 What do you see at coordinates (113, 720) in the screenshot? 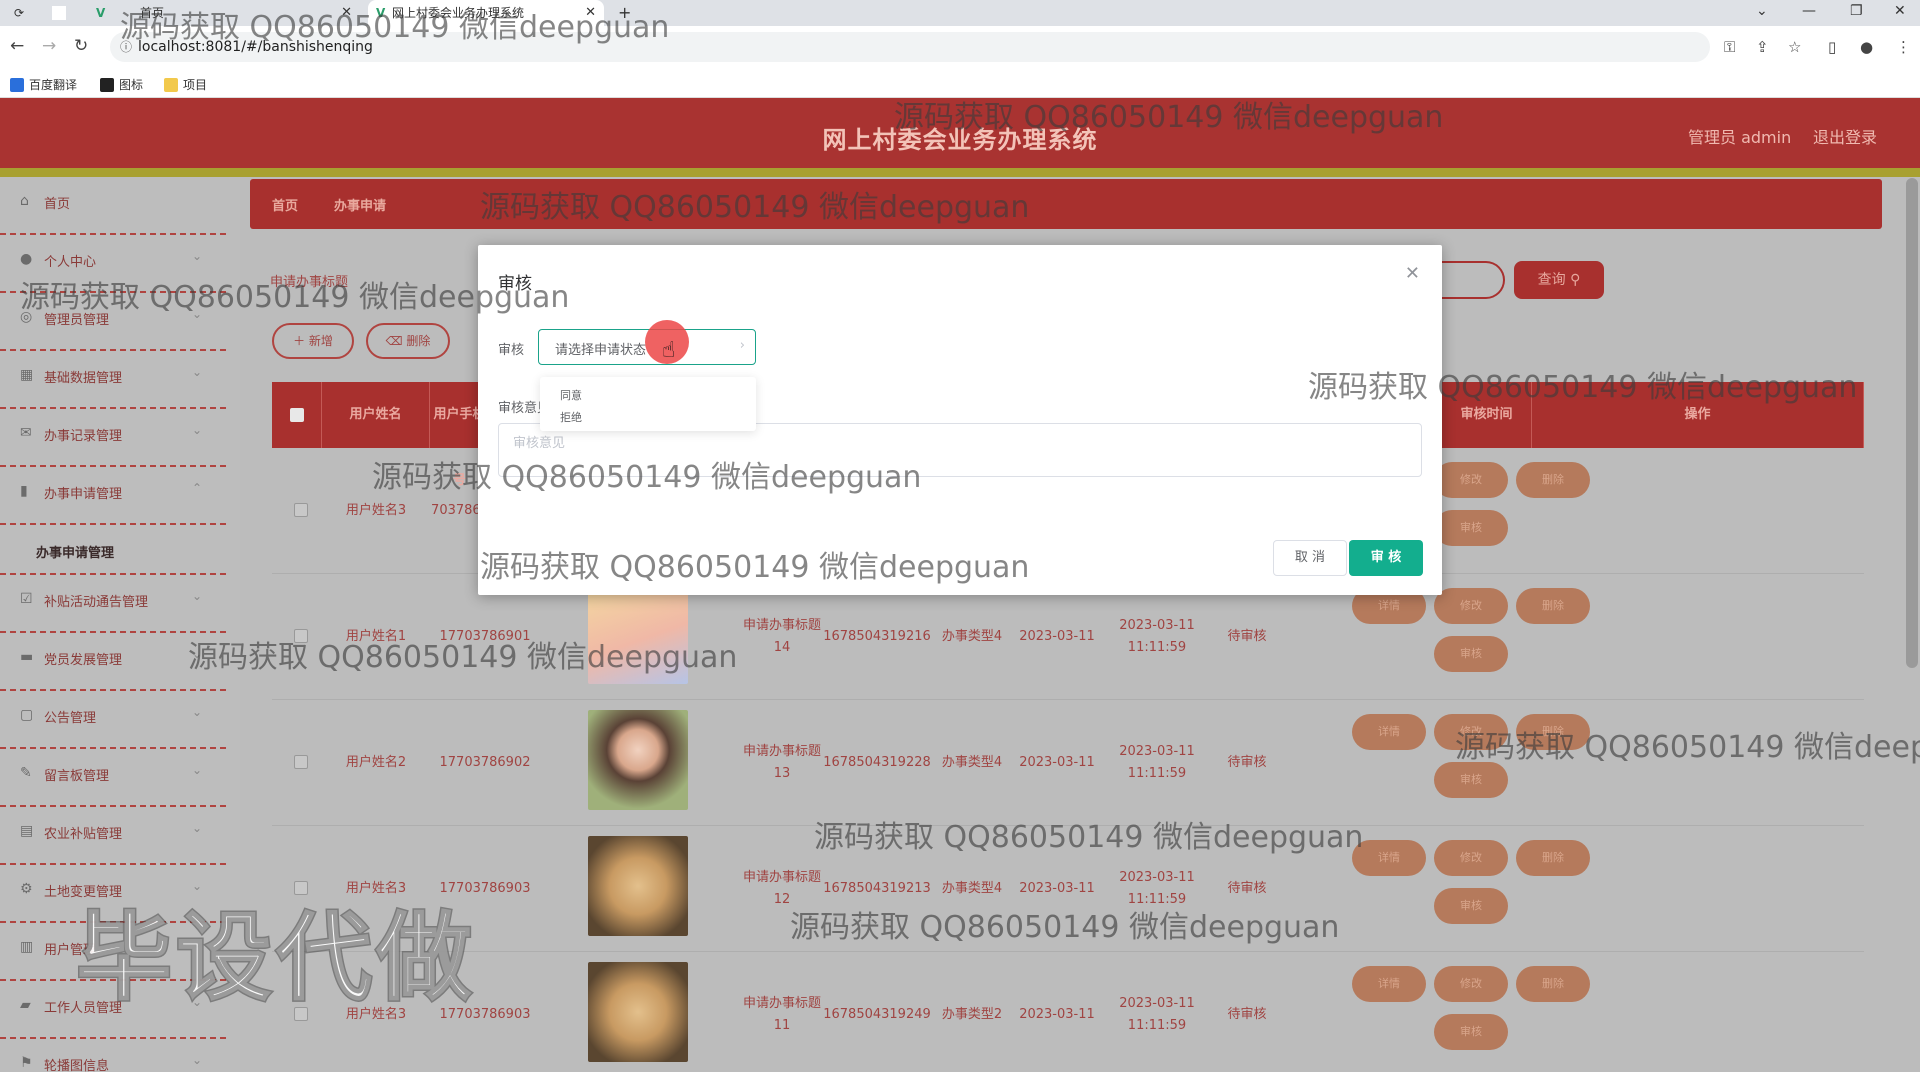
I see `sidebar-item-announcements: ▢ 公告管理 ⌄` at bounding box center [113, 720].